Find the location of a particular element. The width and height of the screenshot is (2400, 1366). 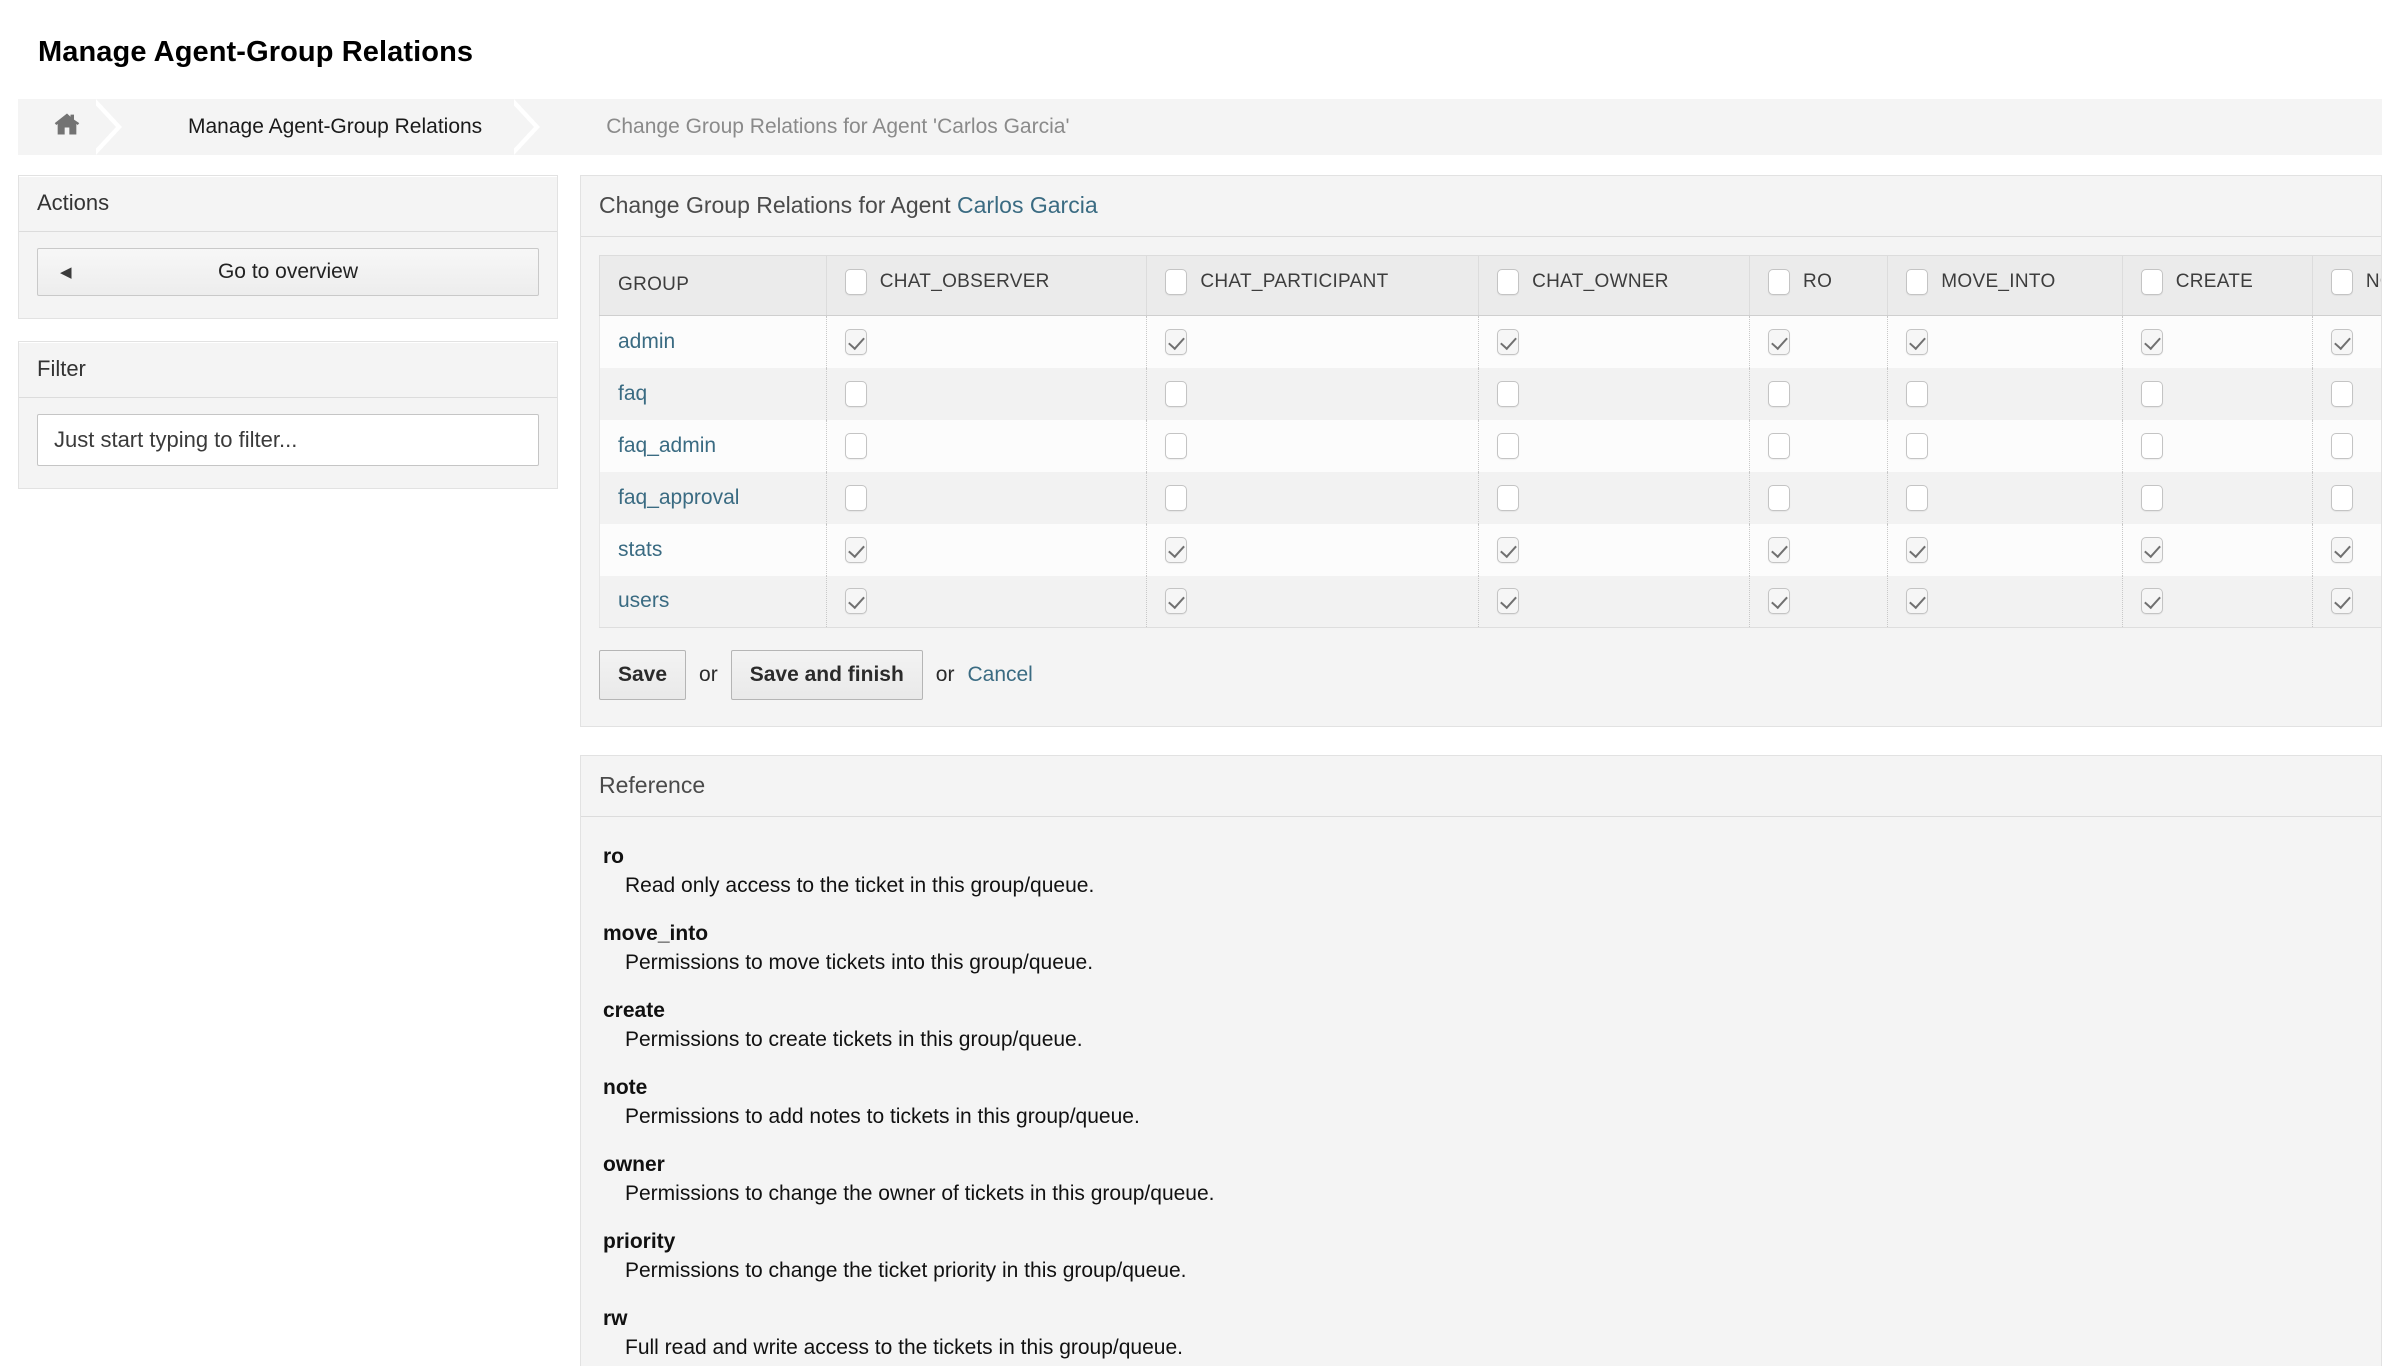

save-and-finish-button: Save and finish is located at coordinates (826, 675).